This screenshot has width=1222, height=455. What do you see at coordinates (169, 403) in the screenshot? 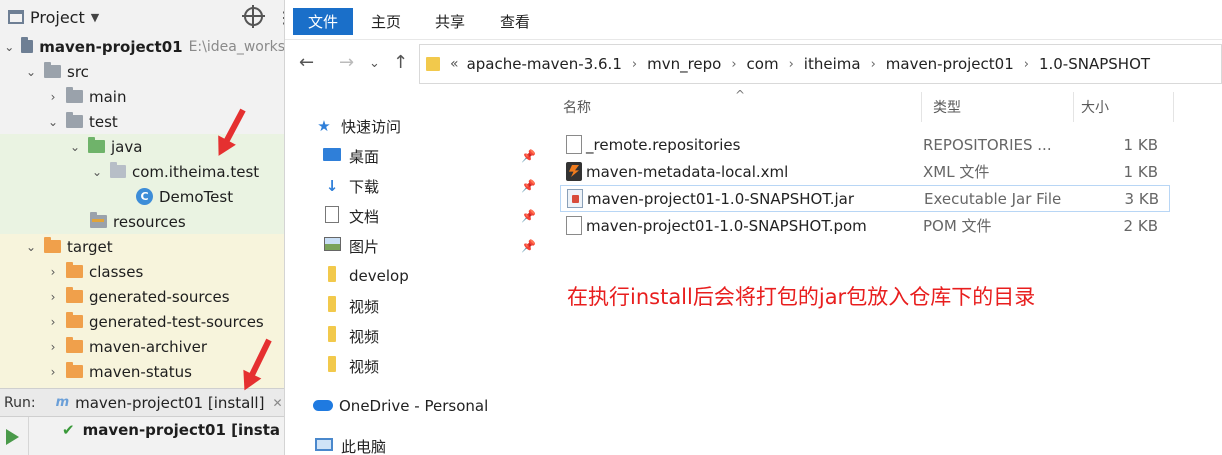
I see `run-tab-install: m maven-project01 [install] ✕` at bounding box center [169, 403].